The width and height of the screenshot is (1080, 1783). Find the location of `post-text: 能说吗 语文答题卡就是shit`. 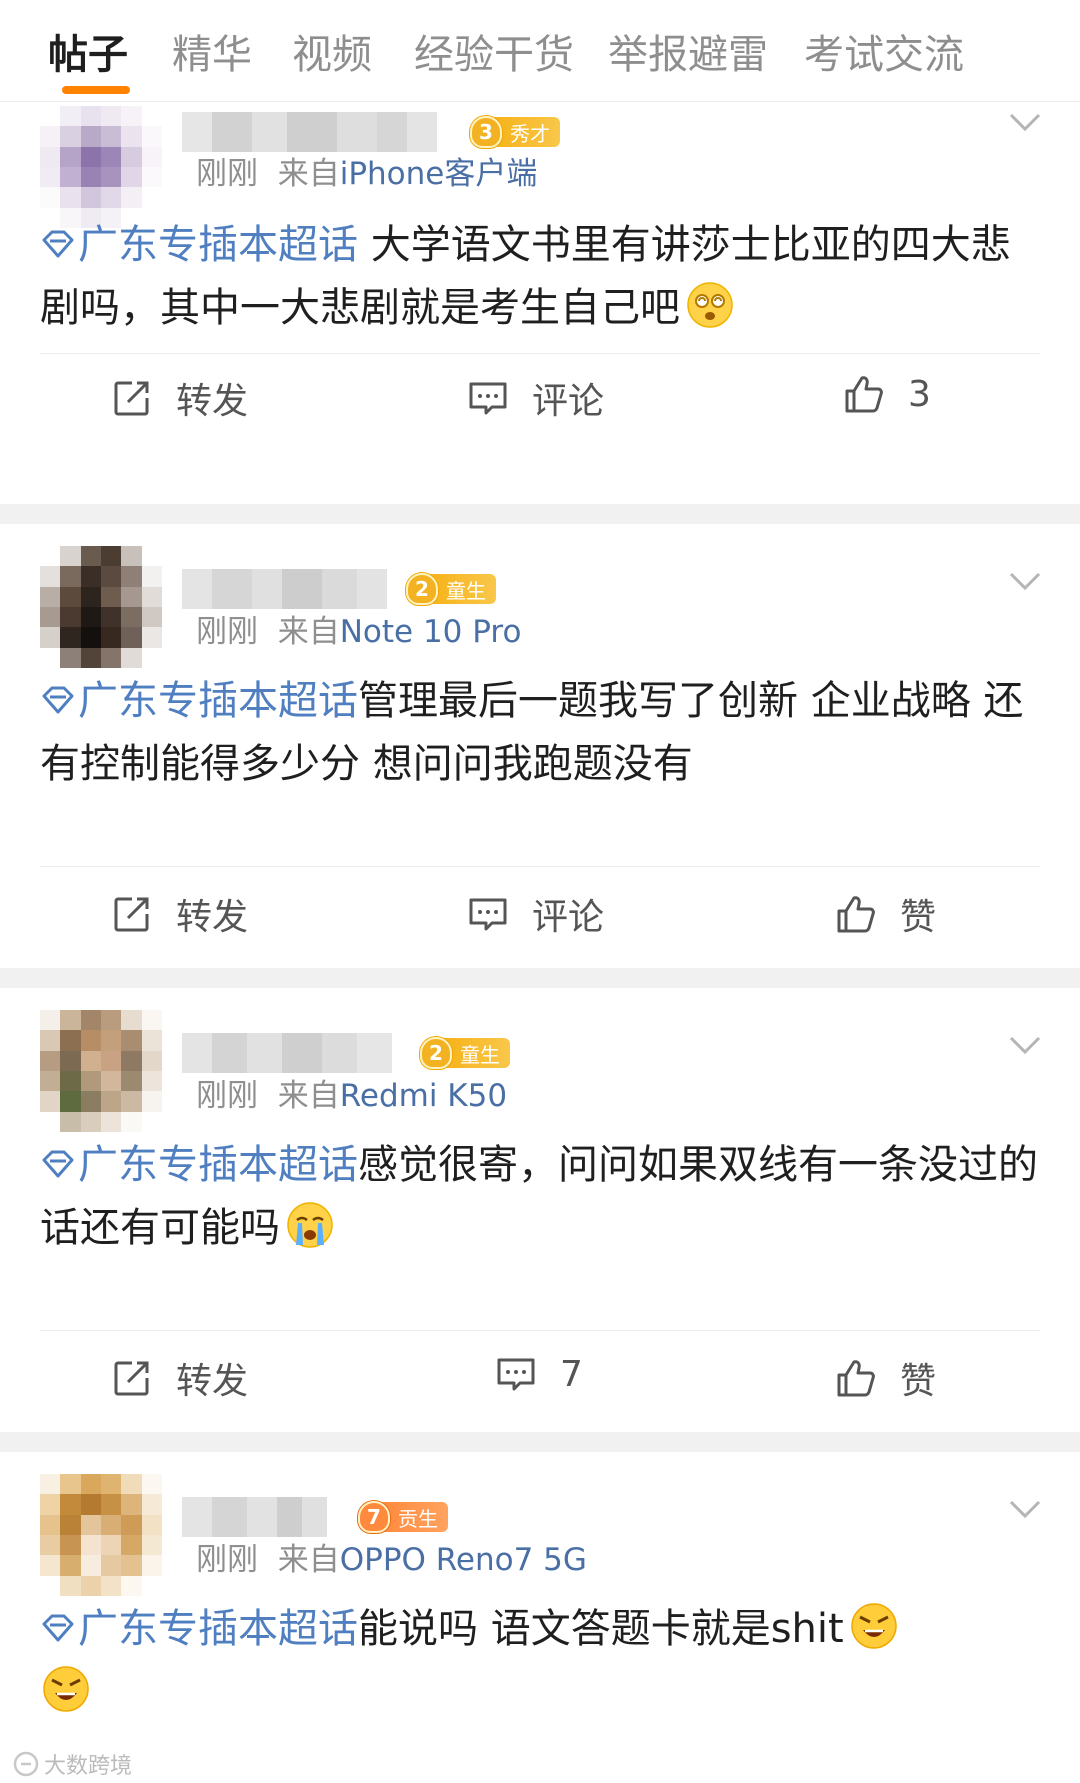

post-text: 能说吗 语文答题卡就是shit is located at coordinates (601, 1629).